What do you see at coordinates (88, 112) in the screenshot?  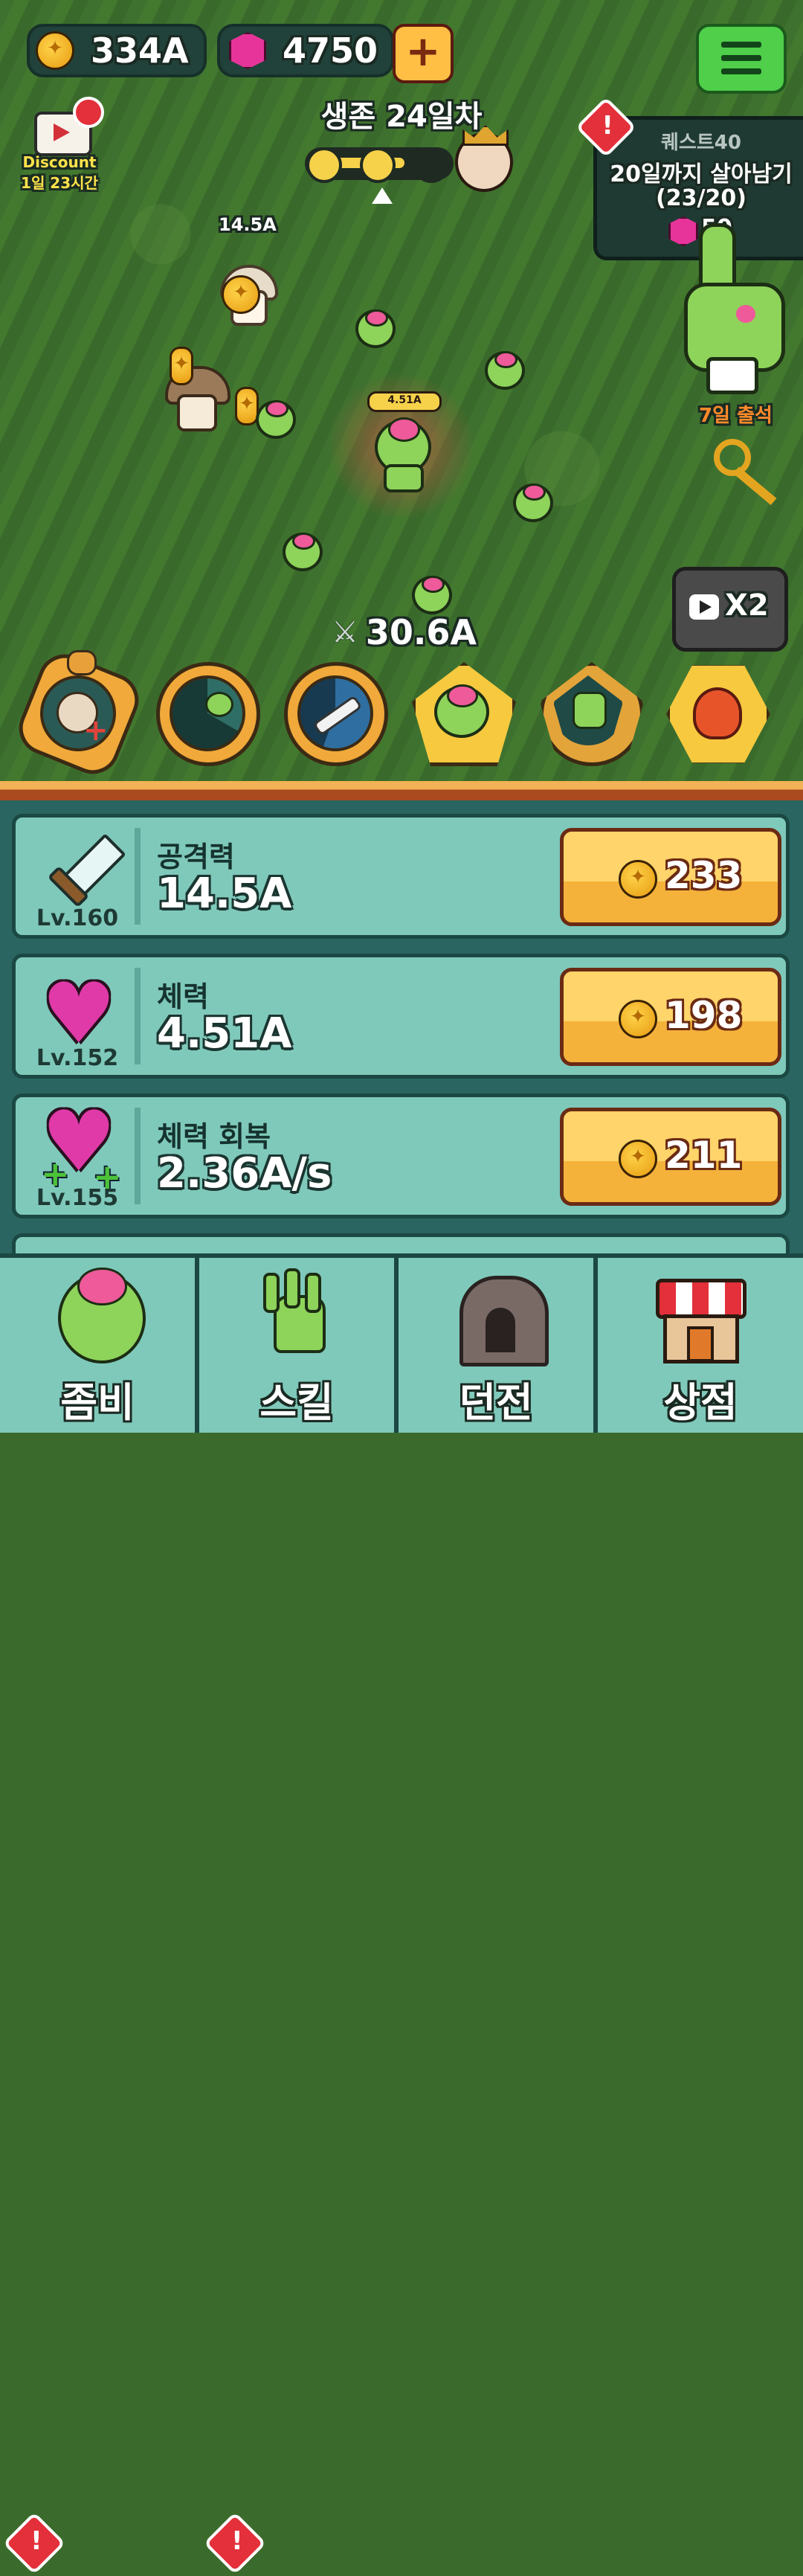 I see `discount-badge-dot` at bounding box center [88, 112].